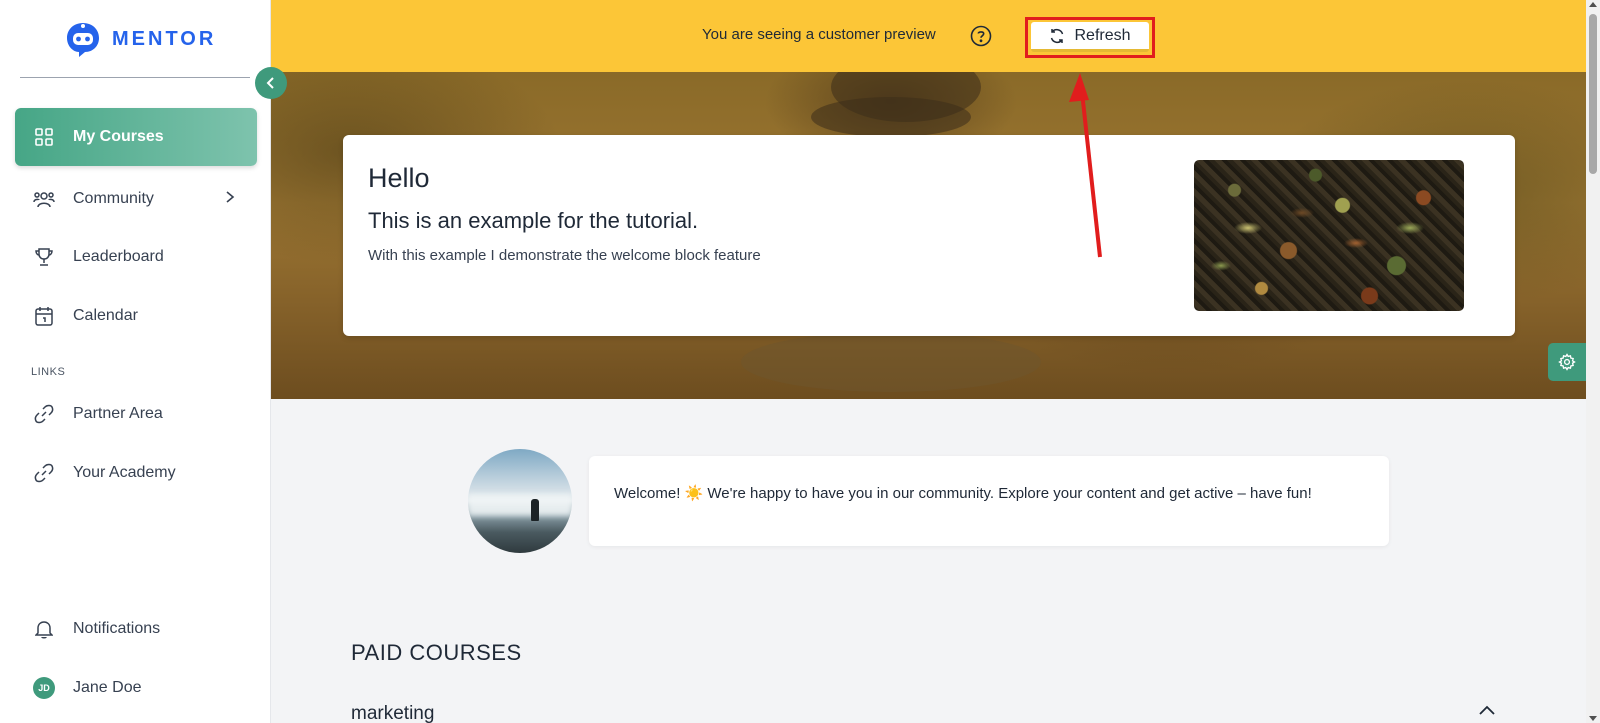 Image resolution: width=1600 pixels, height=723 pixels. Describe the element at coordinates (1593, 4) in the screenshot. I see `scroll-up-icon` at that location.